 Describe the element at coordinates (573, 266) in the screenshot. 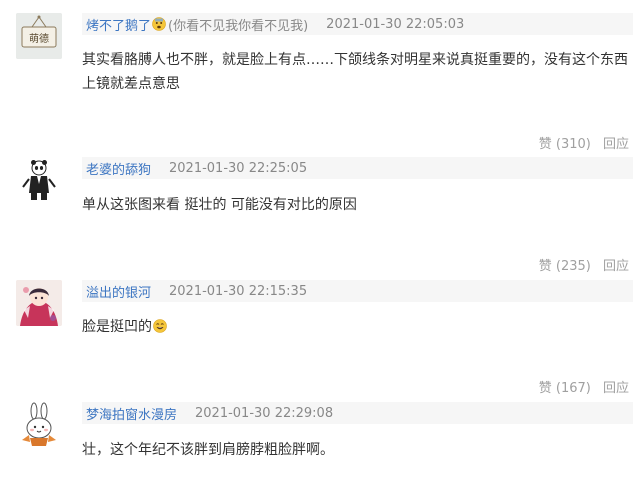

I see `like-count: (235)` at that location.